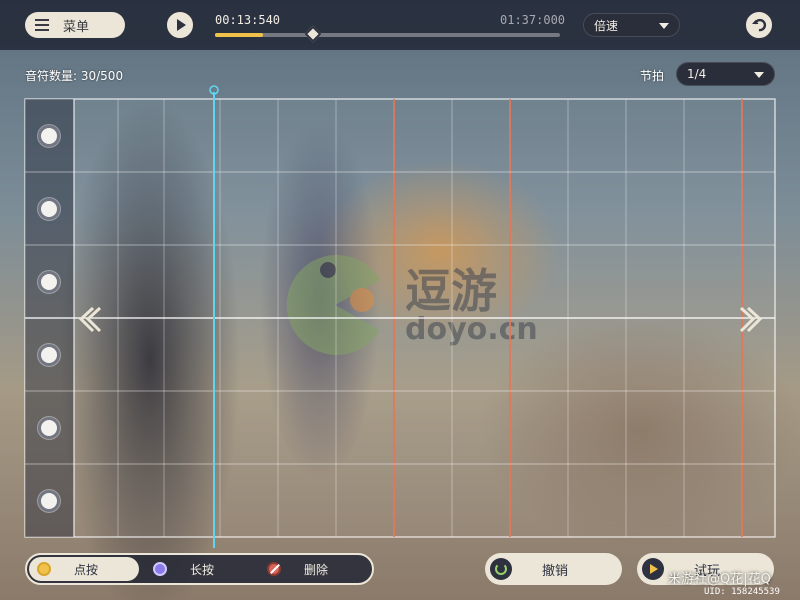 The height and width of the screenshot is (600, 800). Describe the element at coordinates (742, 592) in the screenshot. I see `user-uid: UID: 158245539` at that location.